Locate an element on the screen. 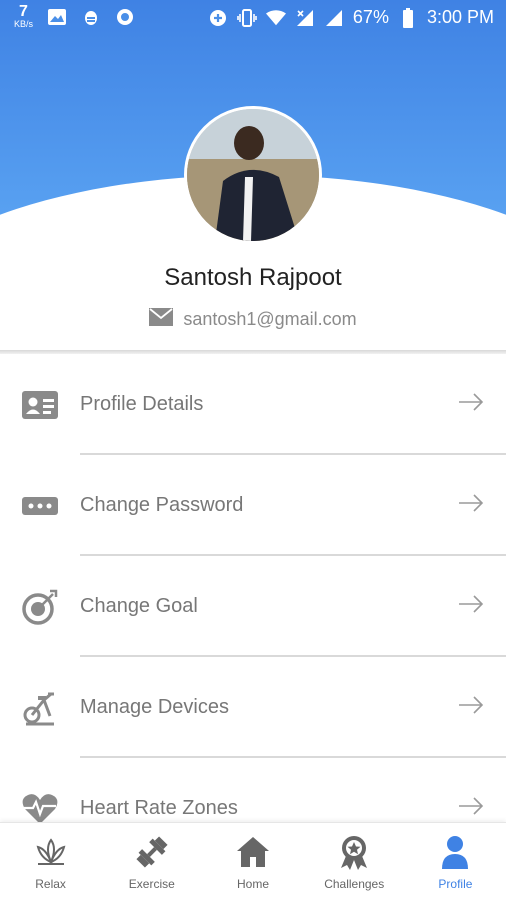  wifi-icon is located at coordinates (275, 18).